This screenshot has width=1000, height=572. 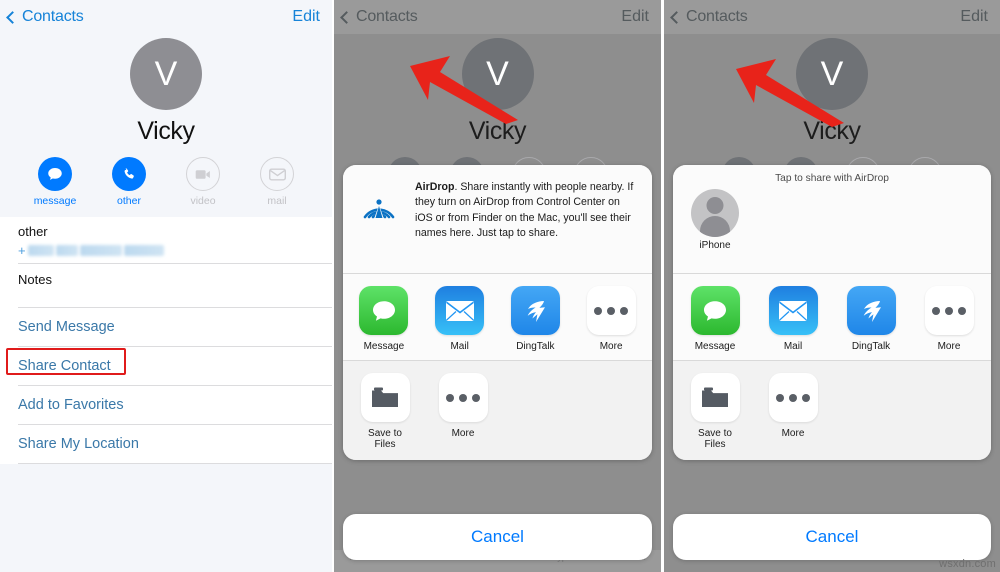 I want to click on navbar: Contacts Edit, so click(x=166, y=17).